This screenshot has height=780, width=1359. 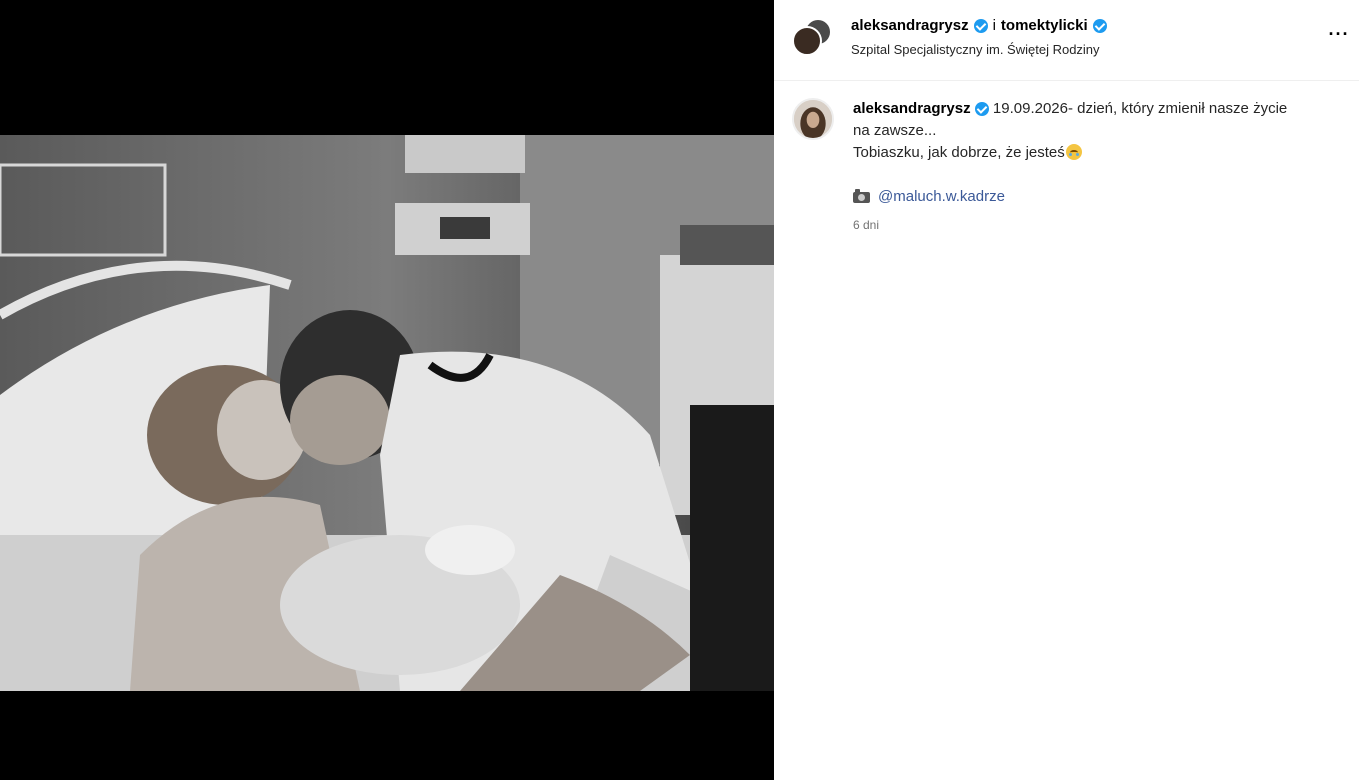 What do you see at coordinates (1044, 25) in the screenshot?
I see `coauthor-username: tomektylicki` at bounding box center [1044, 25].